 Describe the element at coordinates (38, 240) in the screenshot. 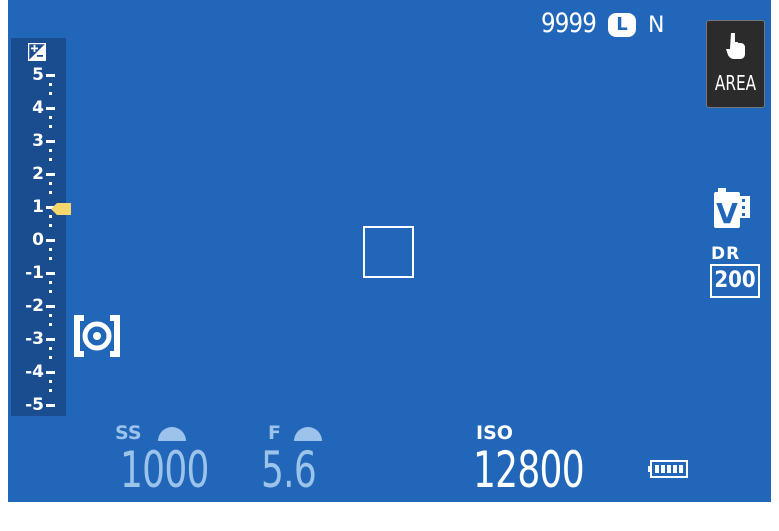

I see `ev-tick-label: 0` at that location.